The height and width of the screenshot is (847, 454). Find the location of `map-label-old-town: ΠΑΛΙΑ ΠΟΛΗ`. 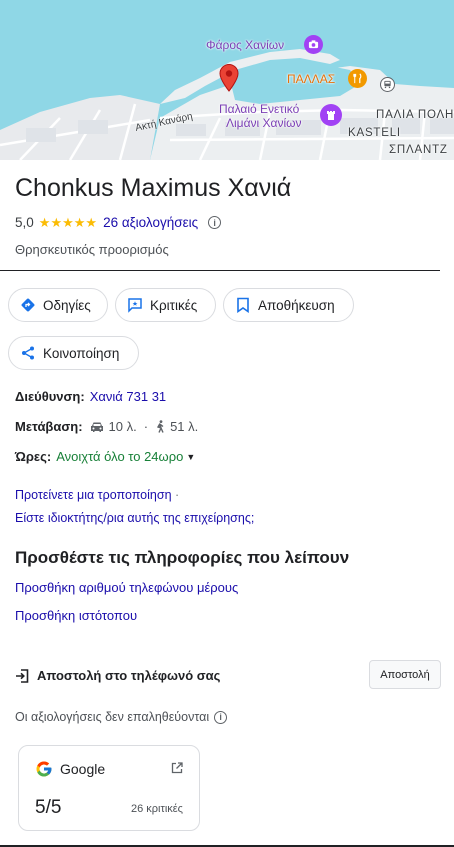

map-label-old-town: ΠΑΛΙΑ ΠΟΛΗ is located at coordinates (415, 115).